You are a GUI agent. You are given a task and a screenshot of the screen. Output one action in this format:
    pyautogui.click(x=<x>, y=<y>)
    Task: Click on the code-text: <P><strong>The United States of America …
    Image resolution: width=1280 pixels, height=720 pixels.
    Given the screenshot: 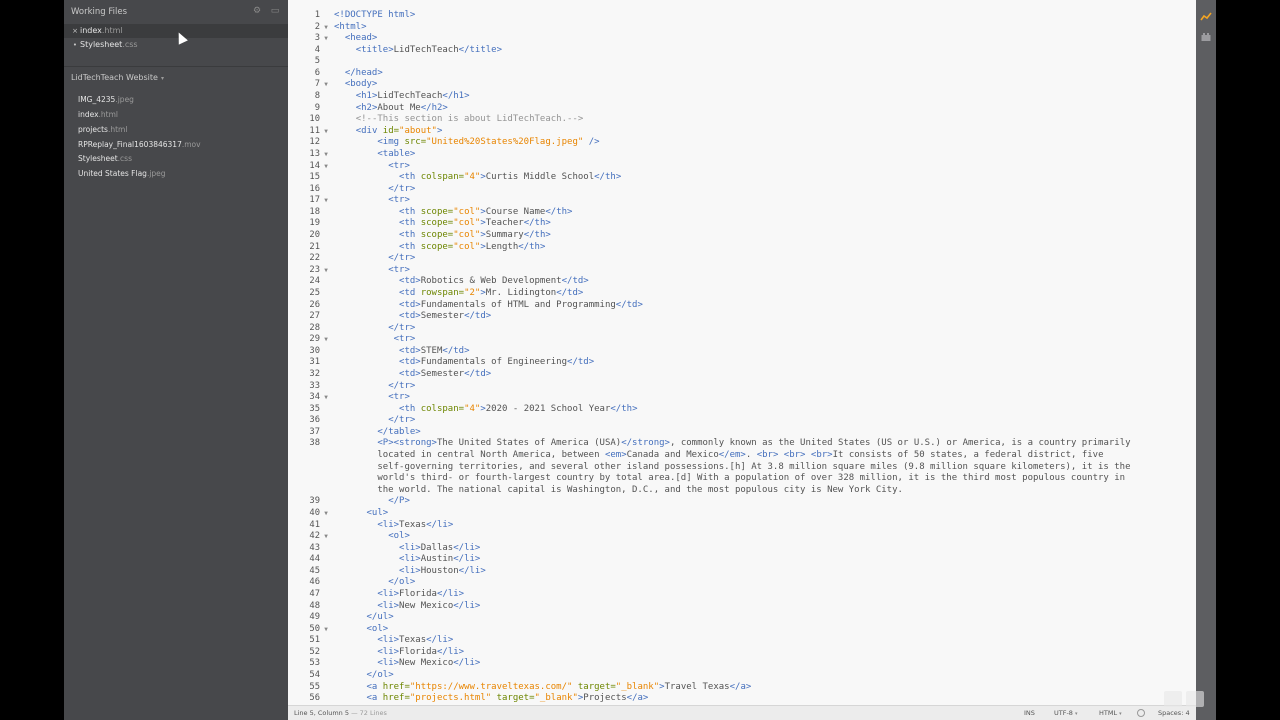 What is the action you would take?
    pyautogui.click(x=754, y=443)
    